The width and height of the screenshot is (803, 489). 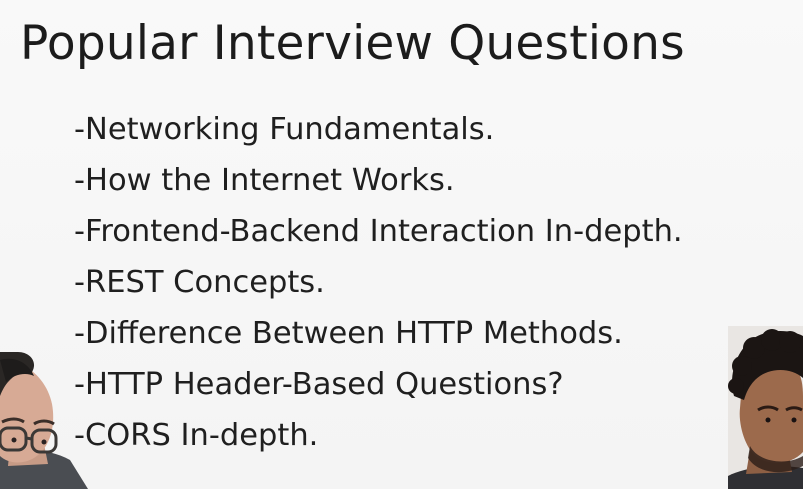 What do you see at coordinates (284, 129) in the screenshot?
I see `list-item: -Networking Fundamentals.` at bounding box center [284, 129].